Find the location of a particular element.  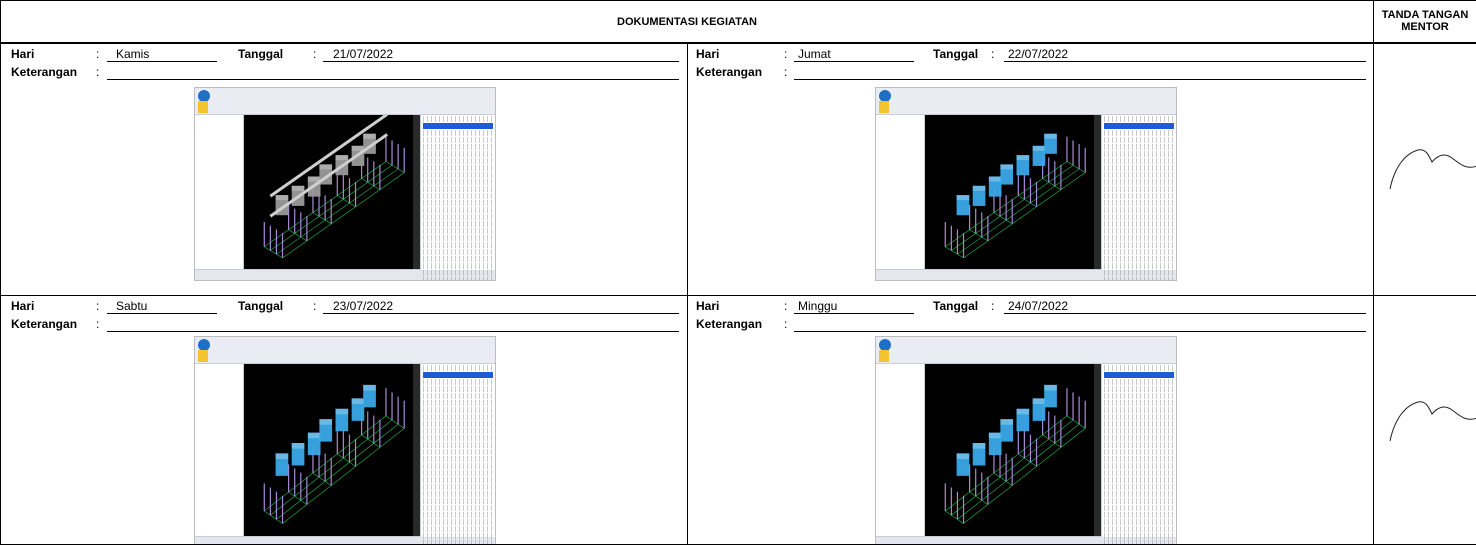

day-value: Kamis is located at coordinates (133, 54).